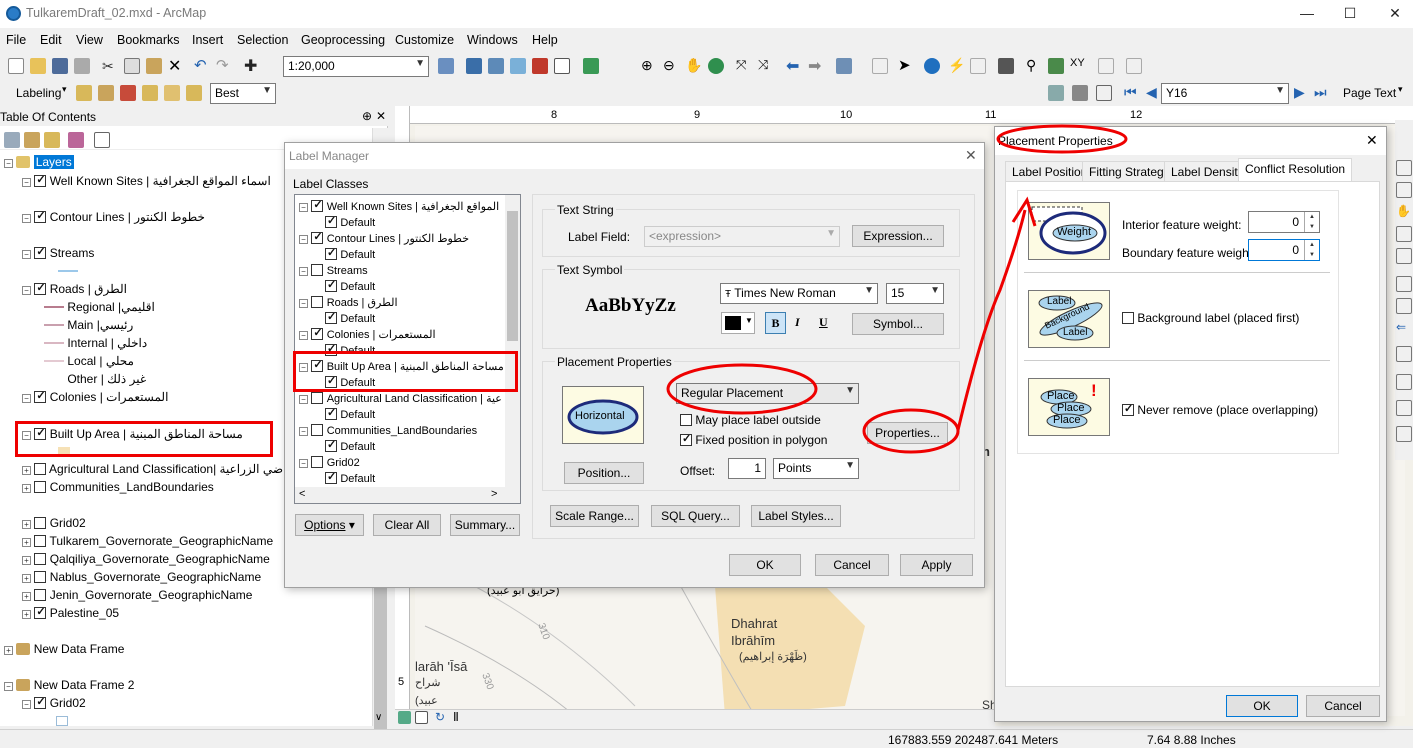  Describe the element at coordinates (911, 431) in the screenshot. I see `annotation-circle-properties` at that location.